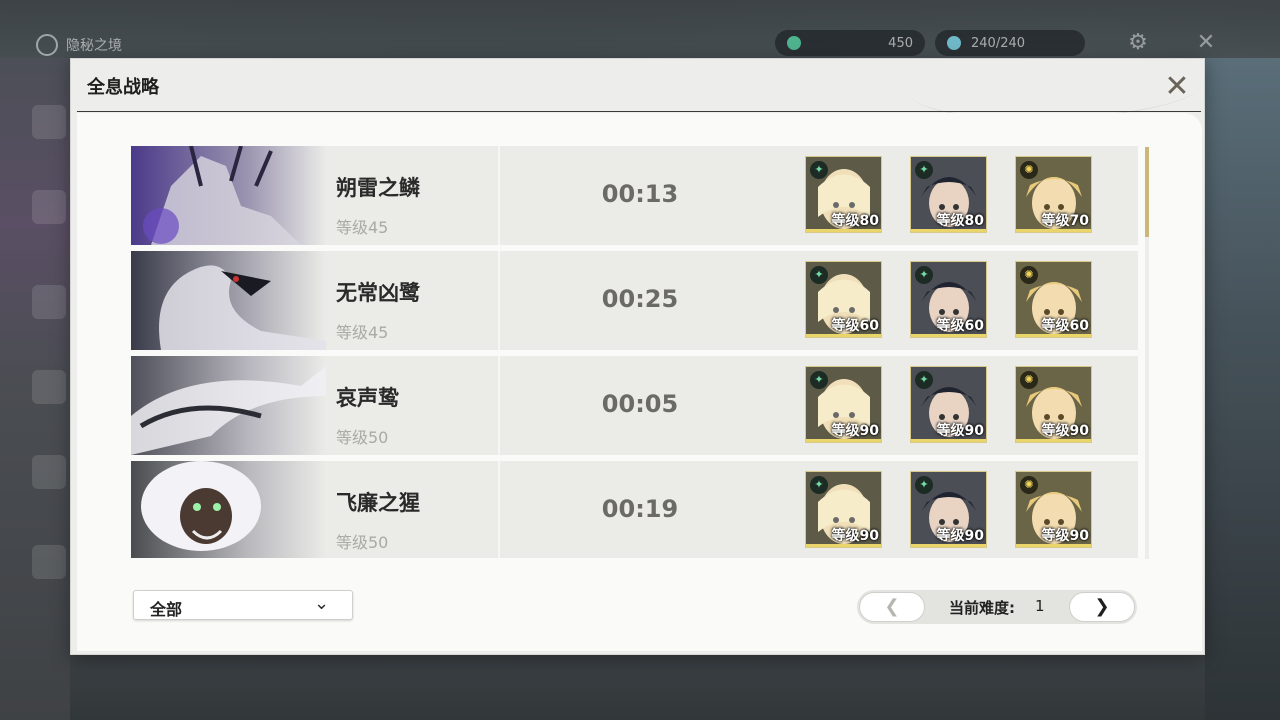 This screenshot has height=720, width=1280. What do you see at coordinates (850, 43) in the screenshot?
I see `hud-resource-1: 450` at bounding box center [850, 43].